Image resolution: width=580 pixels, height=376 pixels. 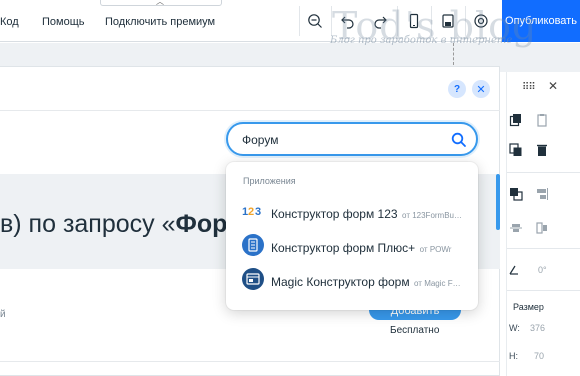 What do you see at coordinates (415, 330) in the screenshot?
I see `app-price: Бесплатно` at bounding box center [415, 330].